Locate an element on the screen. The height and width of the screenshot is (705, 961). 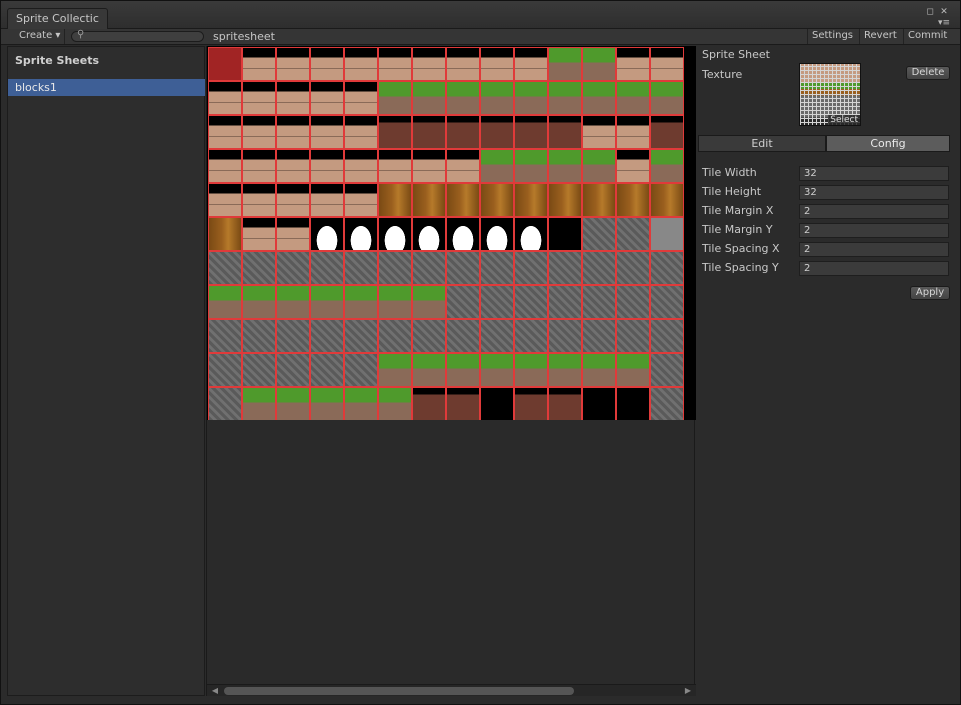
list-item-blocks1: blocks1 is located at coordinates (106, 87).